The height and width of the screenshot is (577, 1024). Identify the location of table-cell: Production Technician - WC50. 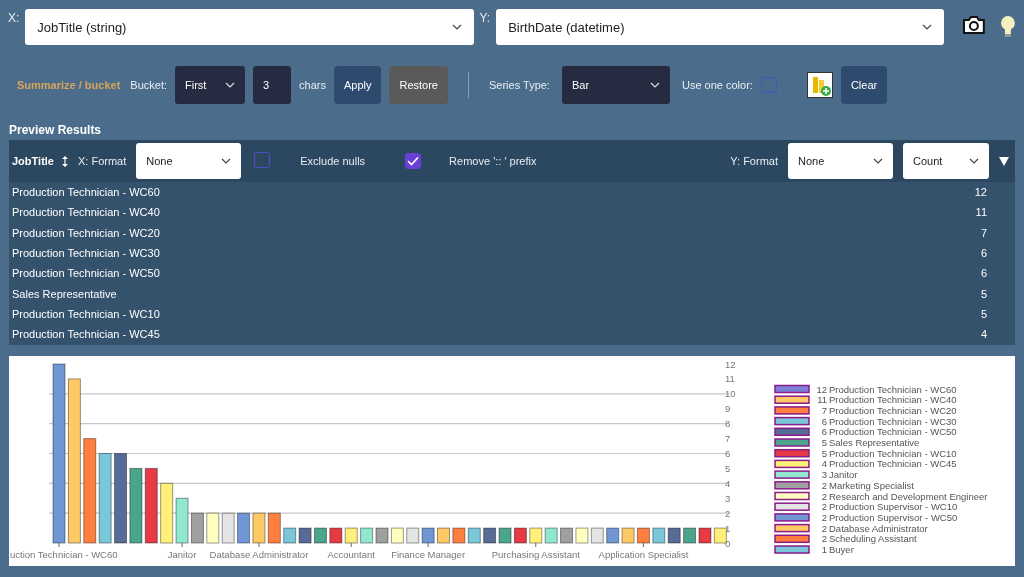
(86, 273).